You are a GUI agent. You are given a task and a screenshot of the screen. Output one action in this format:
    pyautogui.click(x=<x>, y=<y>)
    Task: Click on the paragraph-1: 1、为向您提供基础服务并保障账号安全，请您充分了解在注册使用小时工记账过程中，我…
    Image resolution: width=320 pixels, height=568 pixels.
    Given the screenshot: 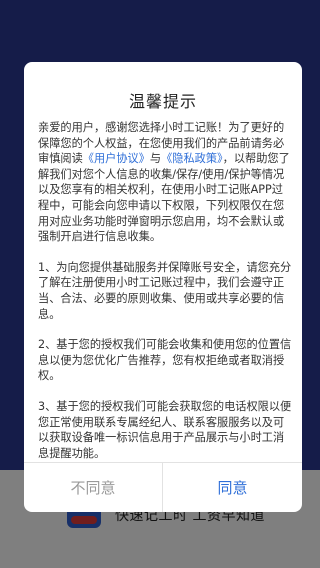 What is the action you would take?
    pyautogui.click(x=165, y=290)
    